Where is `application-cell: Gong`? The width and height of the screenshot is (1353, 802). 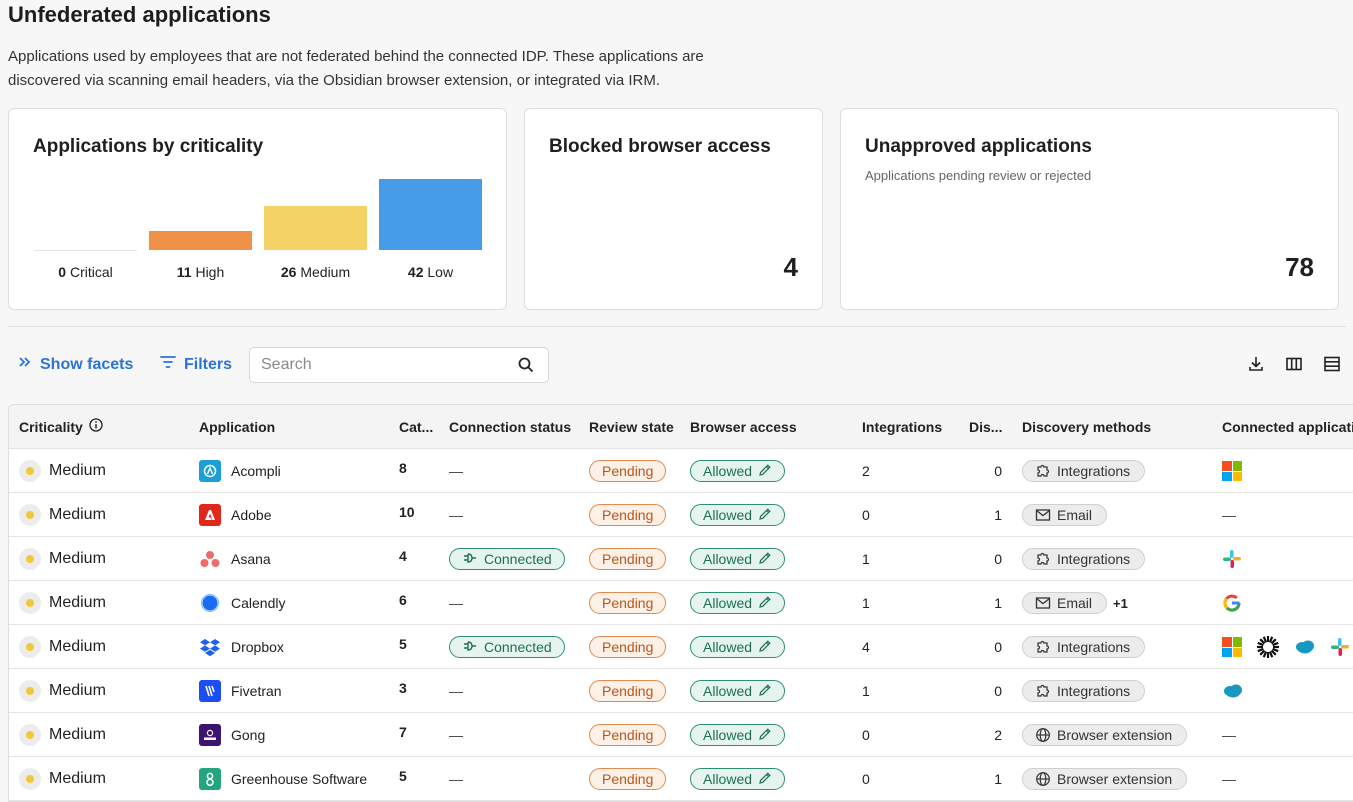 application-cell: Gong is located at coordinates (232, 735).